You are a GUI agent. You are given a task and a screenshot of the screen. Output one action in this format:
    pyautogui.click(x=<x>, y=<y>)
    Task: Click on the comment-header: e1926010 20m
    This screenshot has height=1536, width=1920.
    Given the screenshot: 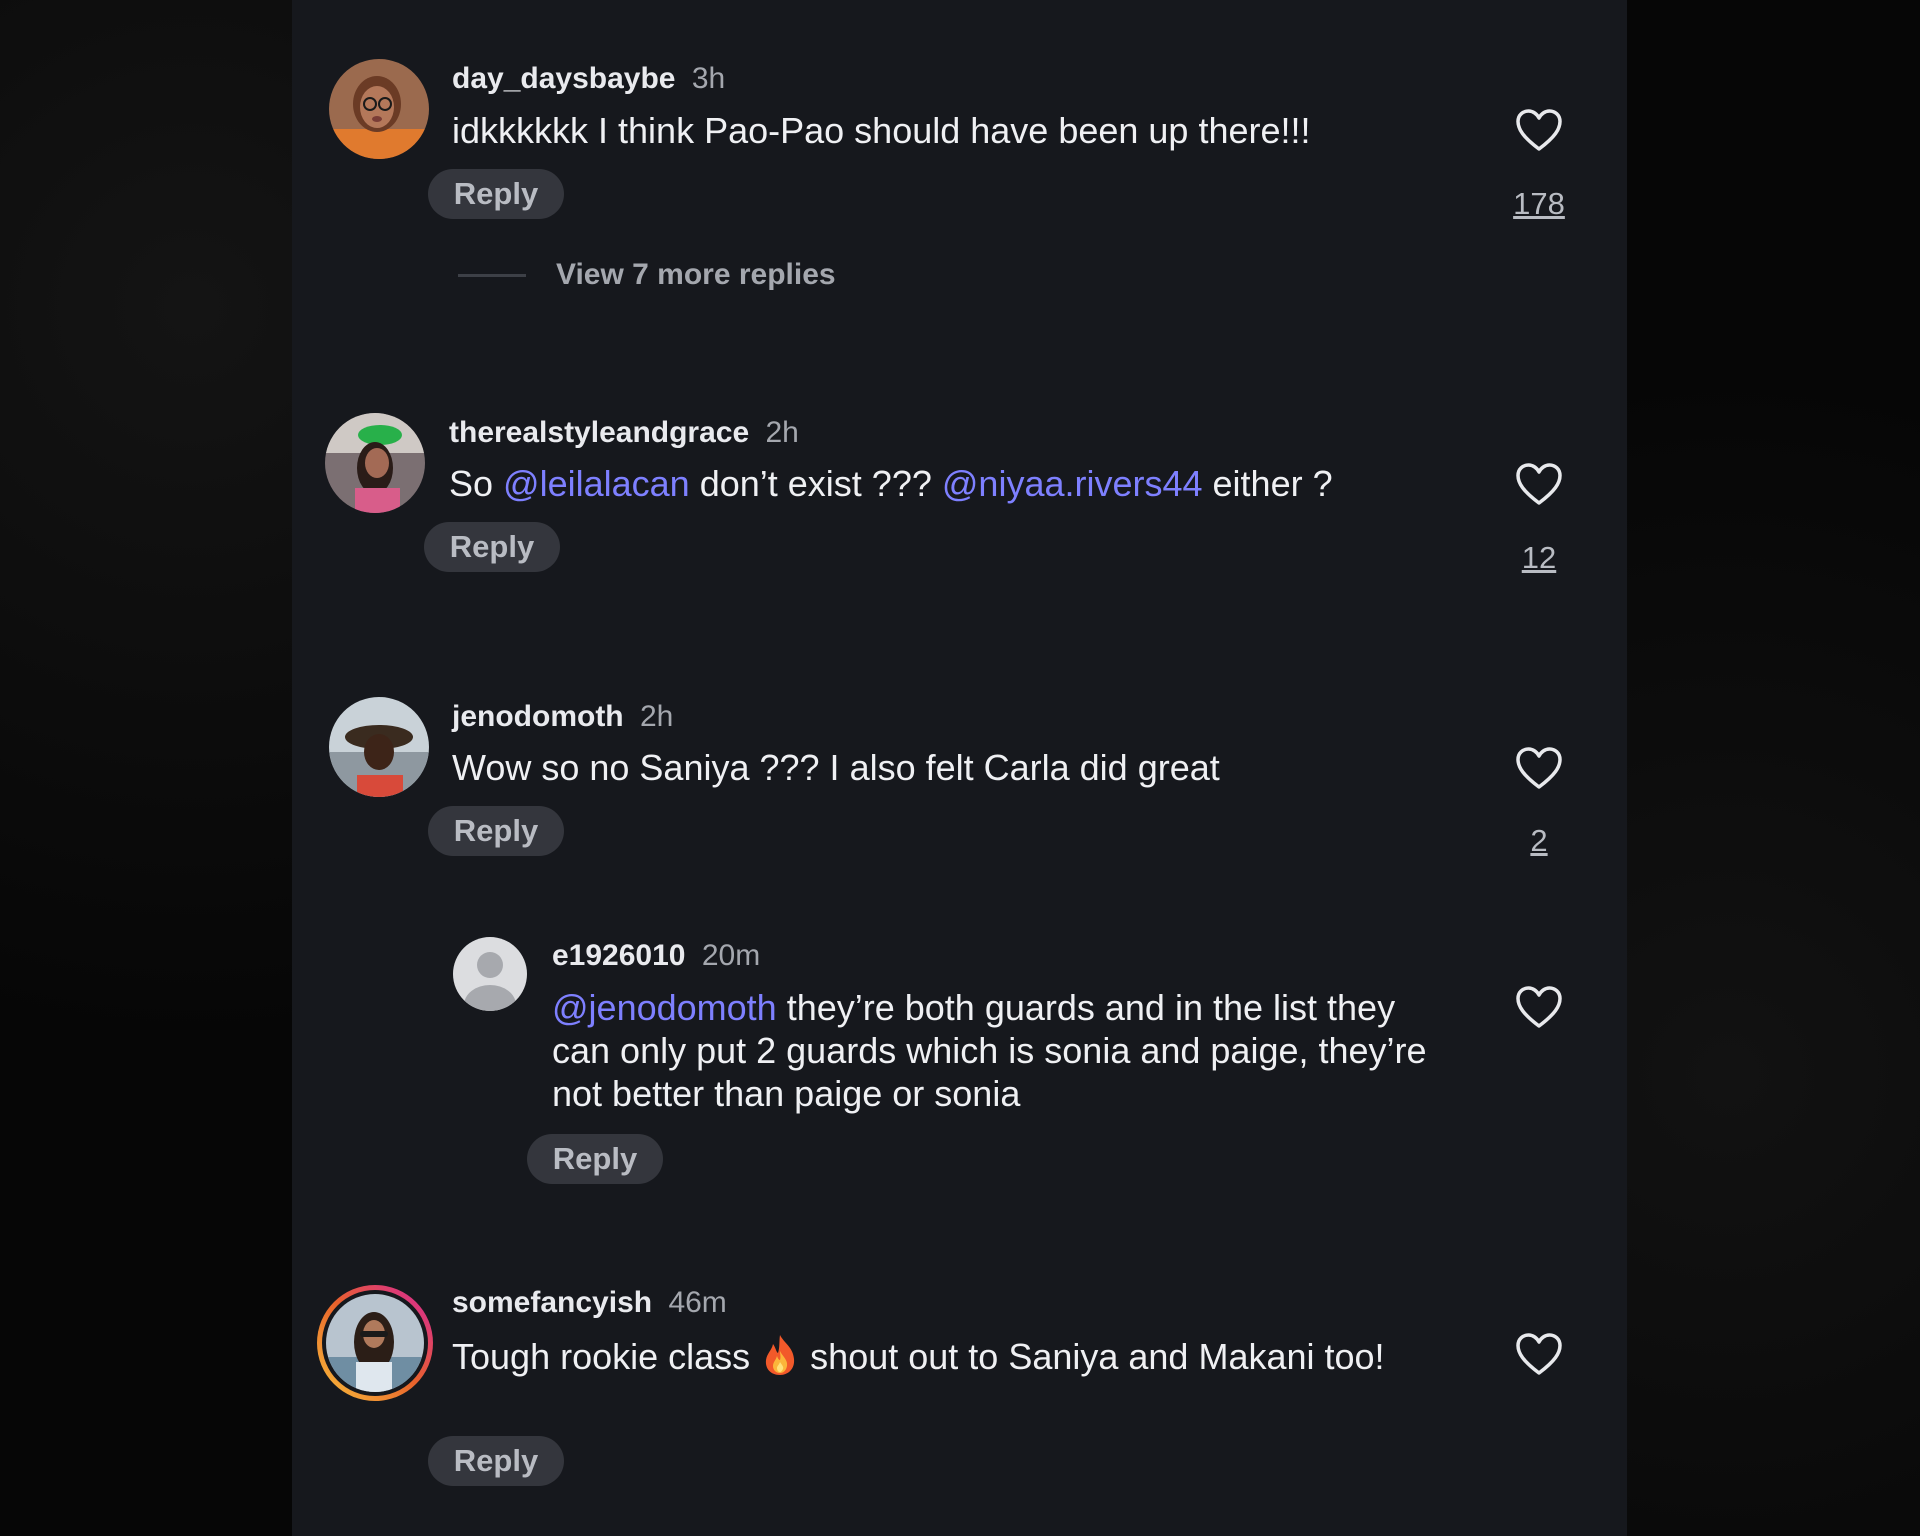 What is the action you would take?
    pyautogui.click(x=656, y=956)
    